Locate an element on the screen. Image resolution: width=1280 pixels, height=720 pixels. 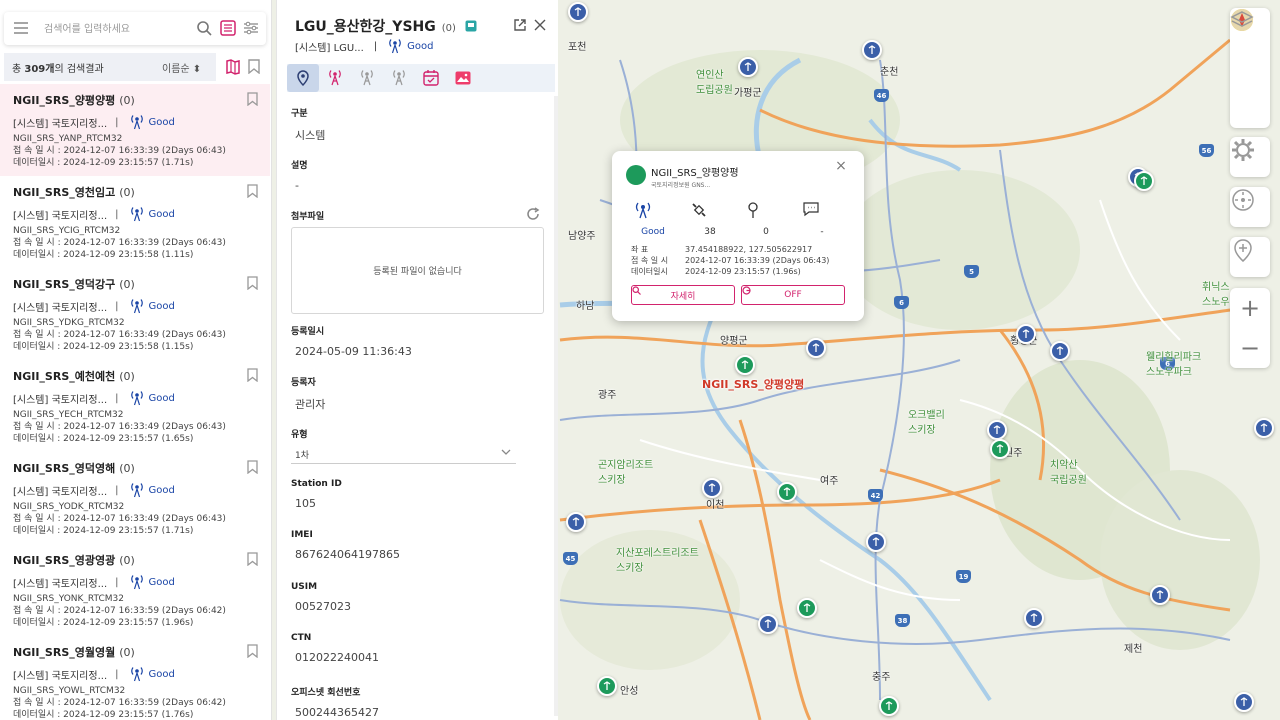
map-place-label: 충주 is located at coordinates (881, 677).